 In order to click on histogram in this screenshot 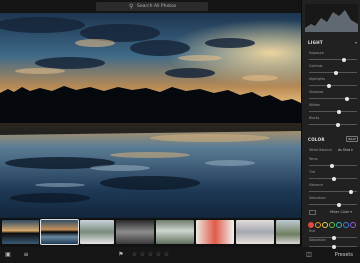, I will do `click(331, 18)`.